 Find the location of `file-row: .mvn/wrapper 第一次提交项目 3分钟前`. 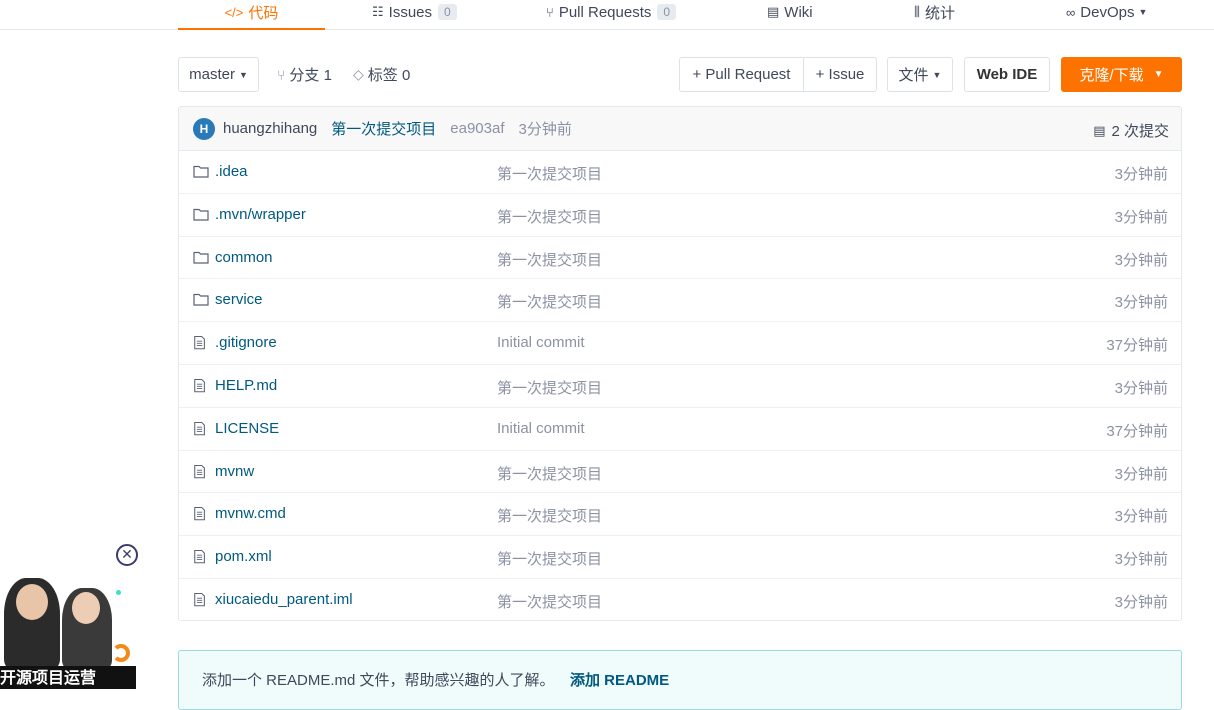

file-row: .mvn/wrapper 第一次提交项目 3分钟前 is located at coordinates (680, 215).